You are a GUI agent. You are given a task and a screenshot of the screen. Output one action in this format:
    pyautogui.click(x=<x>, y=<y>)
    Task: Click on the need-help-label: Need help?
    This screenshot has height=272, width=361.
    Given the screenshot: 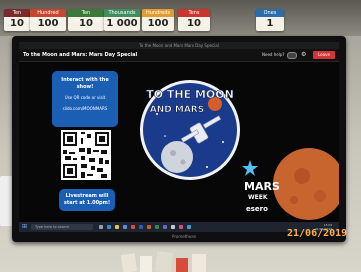 What is the action you would take?
    pyautogui.click(x=273, y=54)
    